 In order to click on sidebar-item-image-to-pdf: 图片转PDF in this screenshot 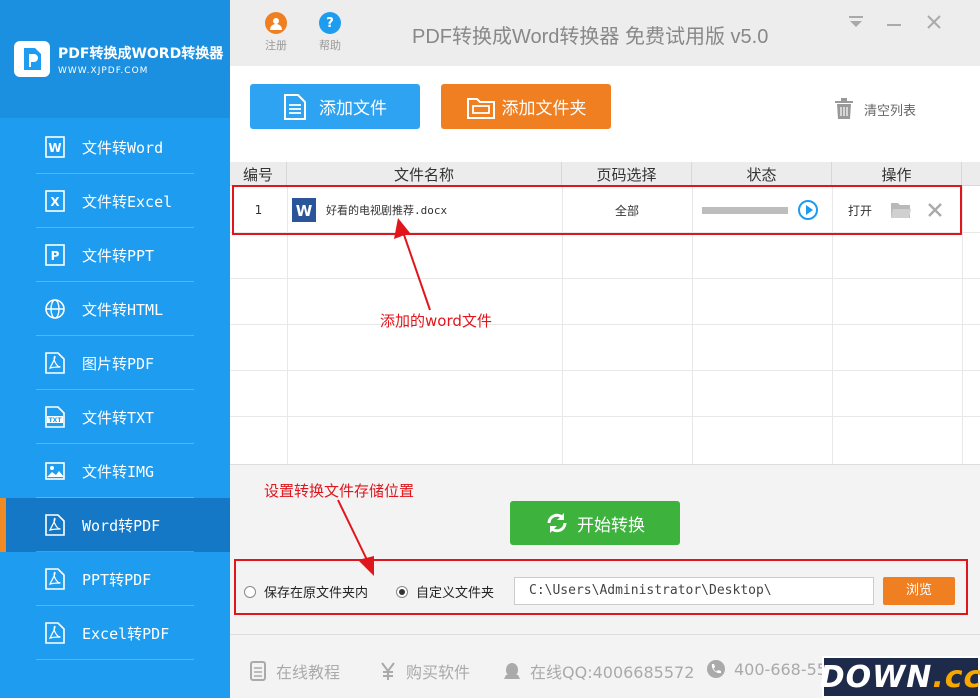, I will do `click(115, 363)`.